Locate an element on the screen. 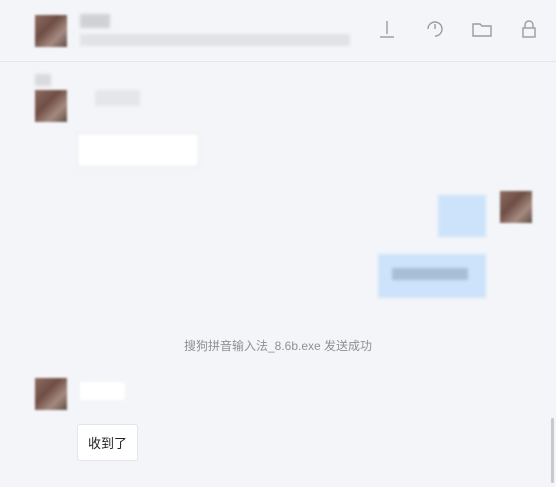  file-sent-notice: 搜狗拼音输入法_8.6b.exe 发送成功 is located at coordinates (278, 346).